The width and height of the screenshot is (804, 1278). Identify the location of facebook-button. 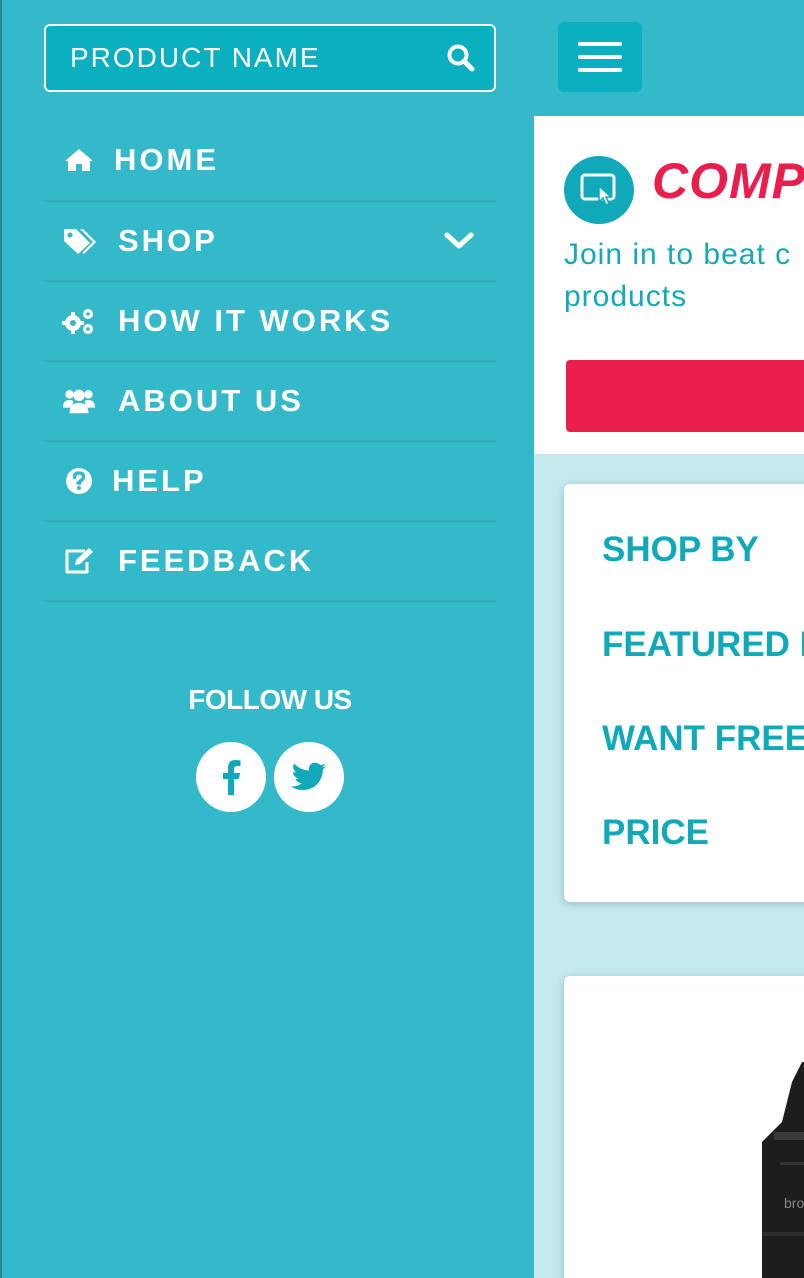
(231, 777).